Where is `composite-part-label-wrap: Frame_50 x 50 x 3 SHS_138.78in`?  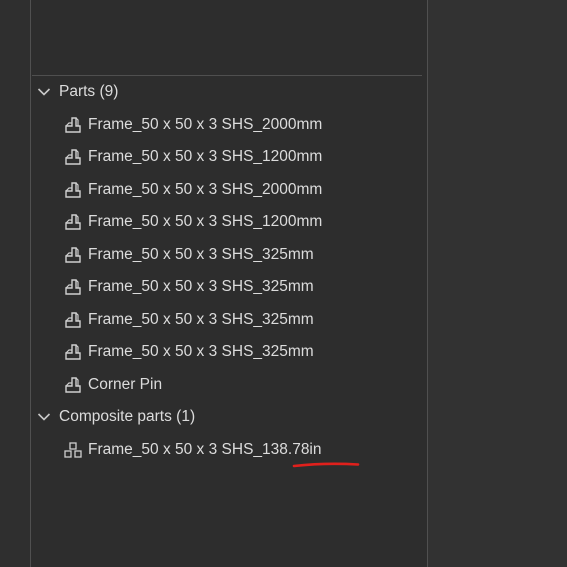
composite-part-label-wrap: Frame_50 x 50 x 3 SHS_138.78in is located at coordinates (224, 454).